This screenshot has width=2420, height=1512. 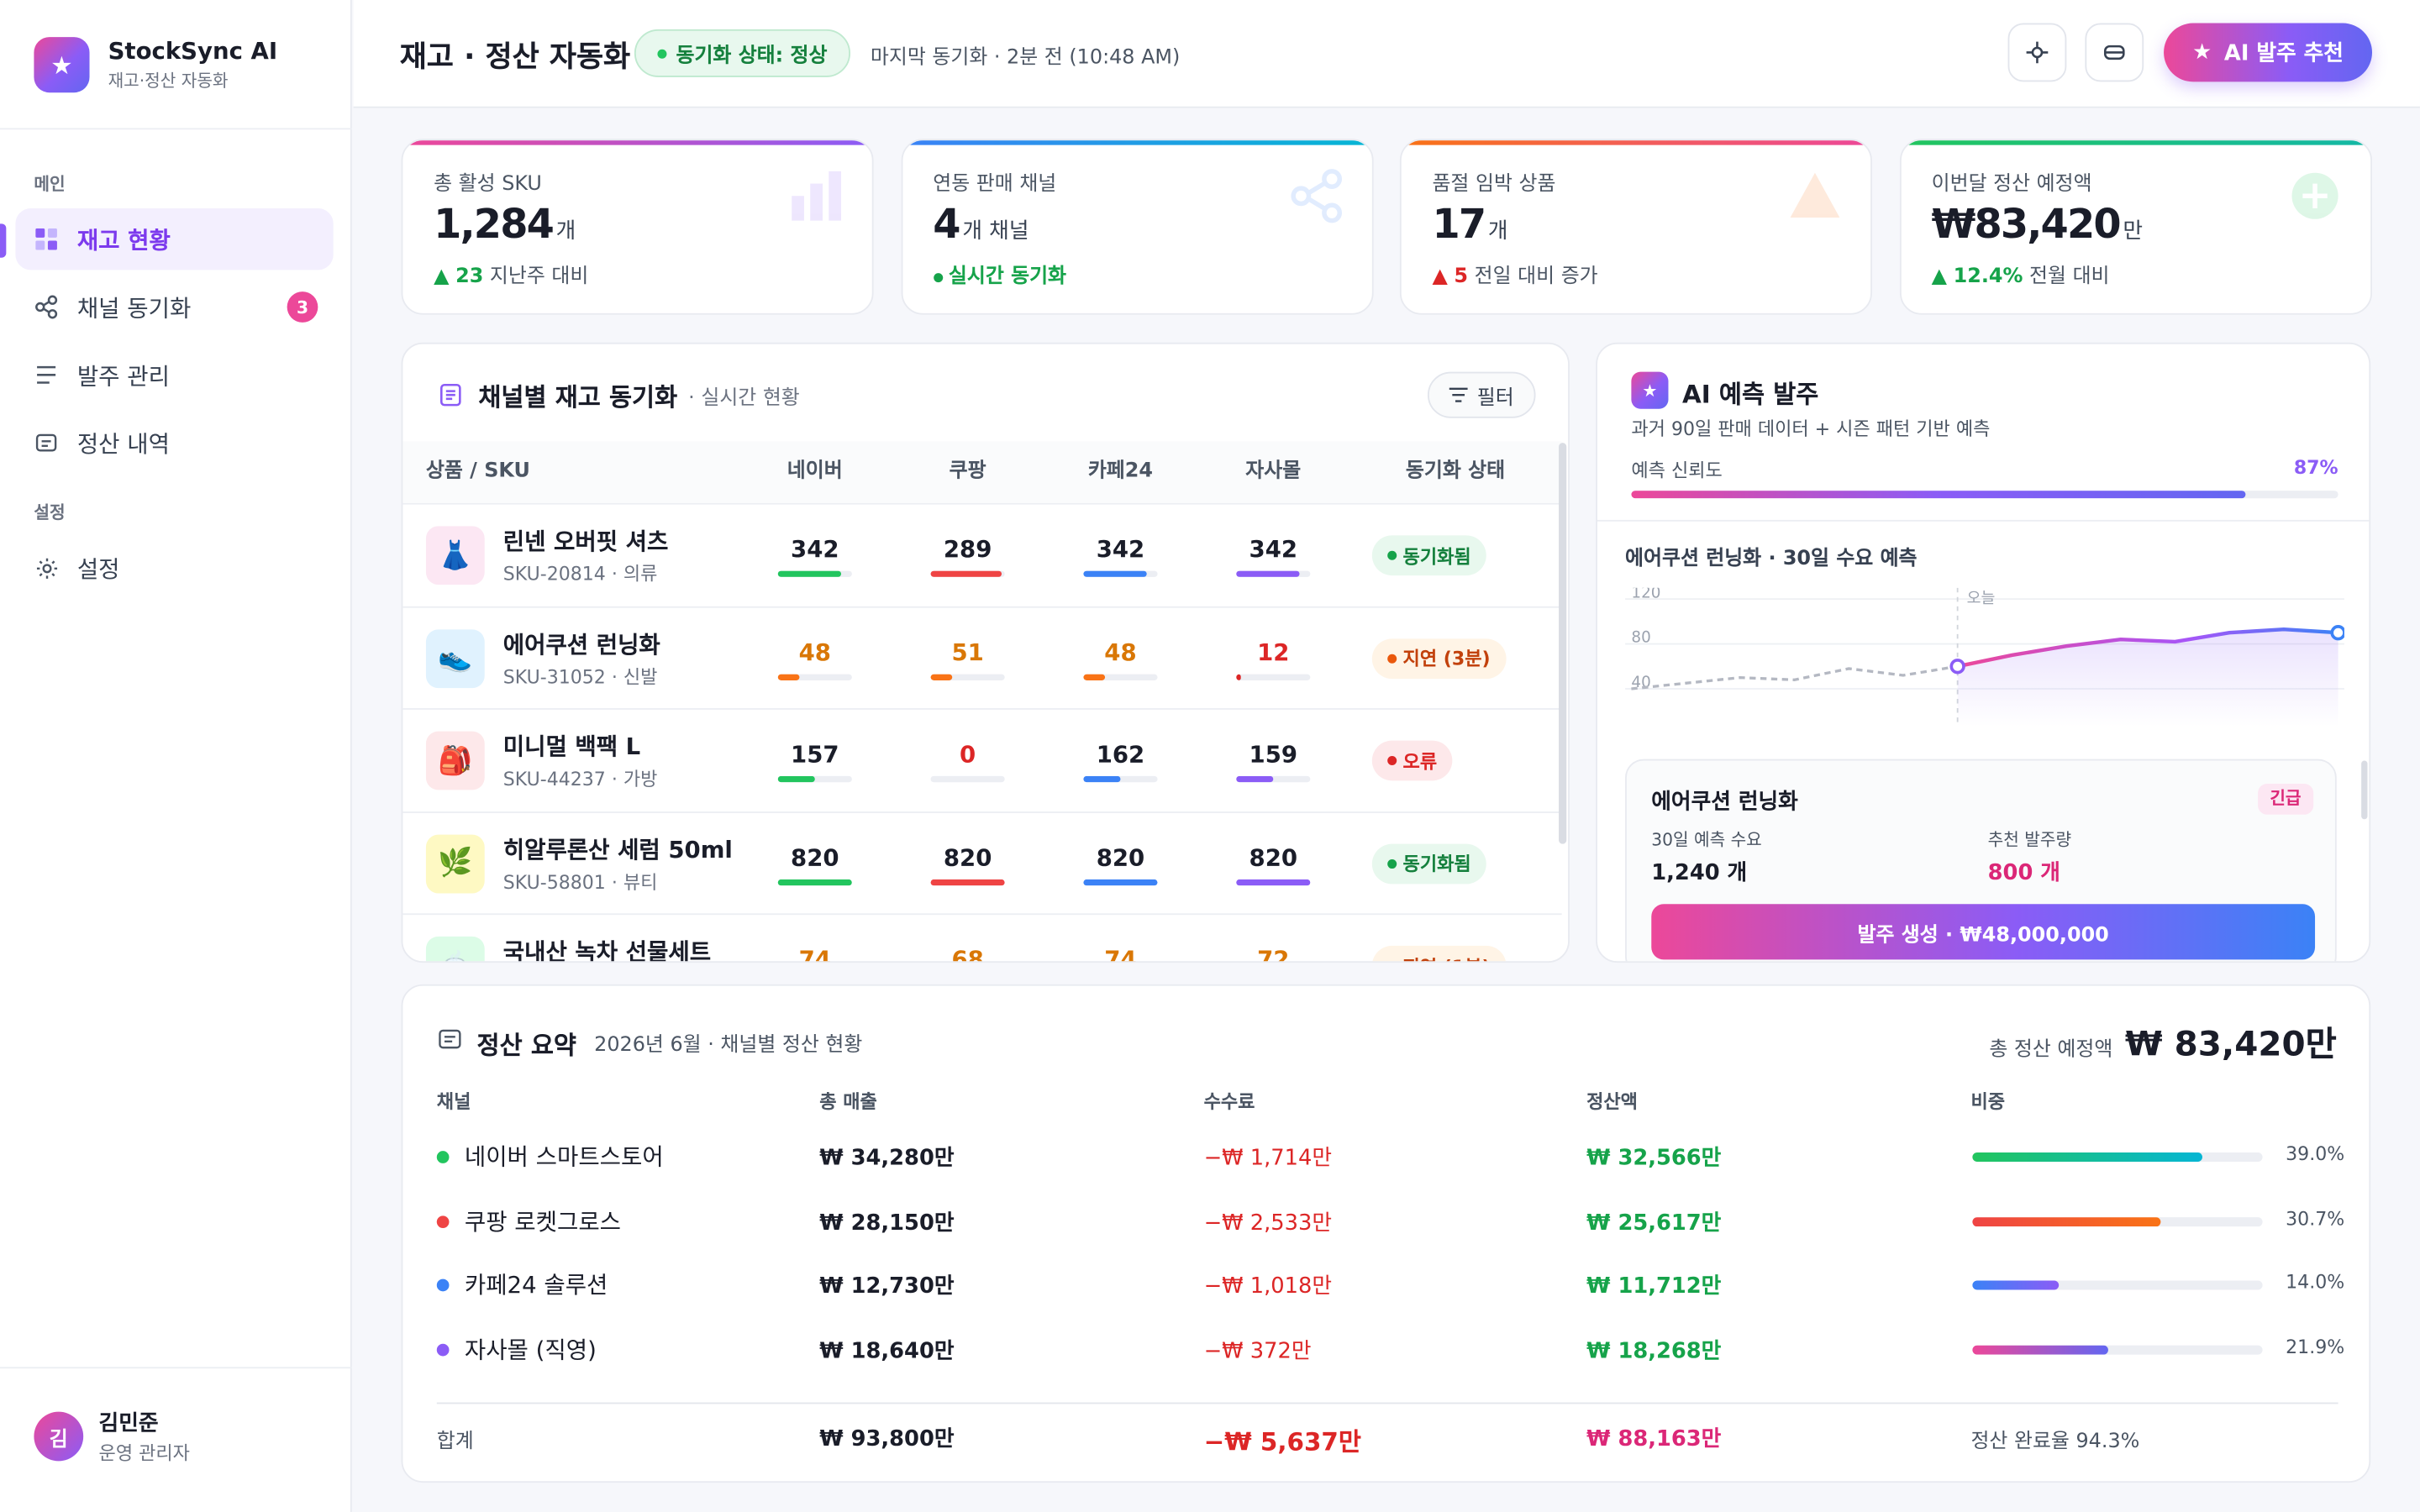 I want to click on star-logo-icon: ★, so click(x=62, y=65).